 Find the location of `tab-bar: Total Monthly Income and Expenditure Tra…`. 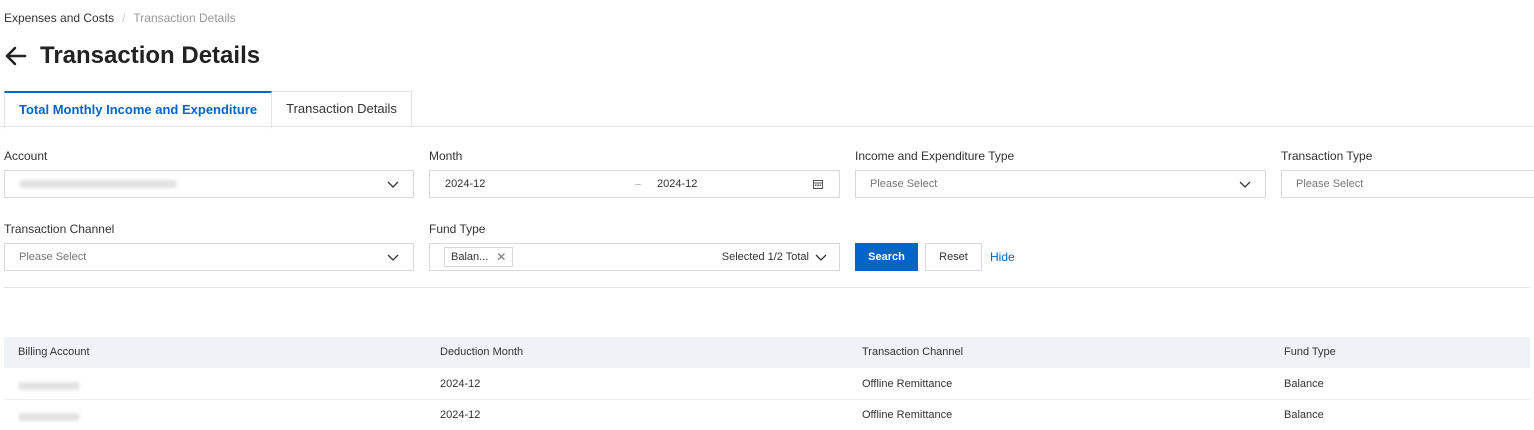

tab-bar: Total Monthly Income and Expenditure Tra… is located at coordinates (208, 110).